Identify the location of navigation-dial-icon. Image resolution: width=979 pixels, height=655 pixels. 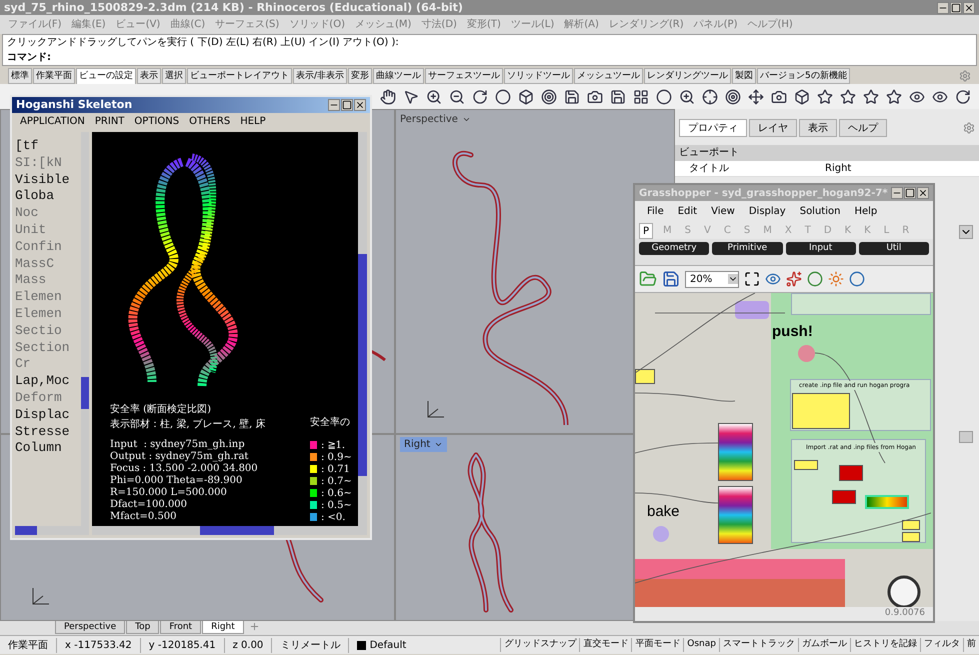
(904, 591).